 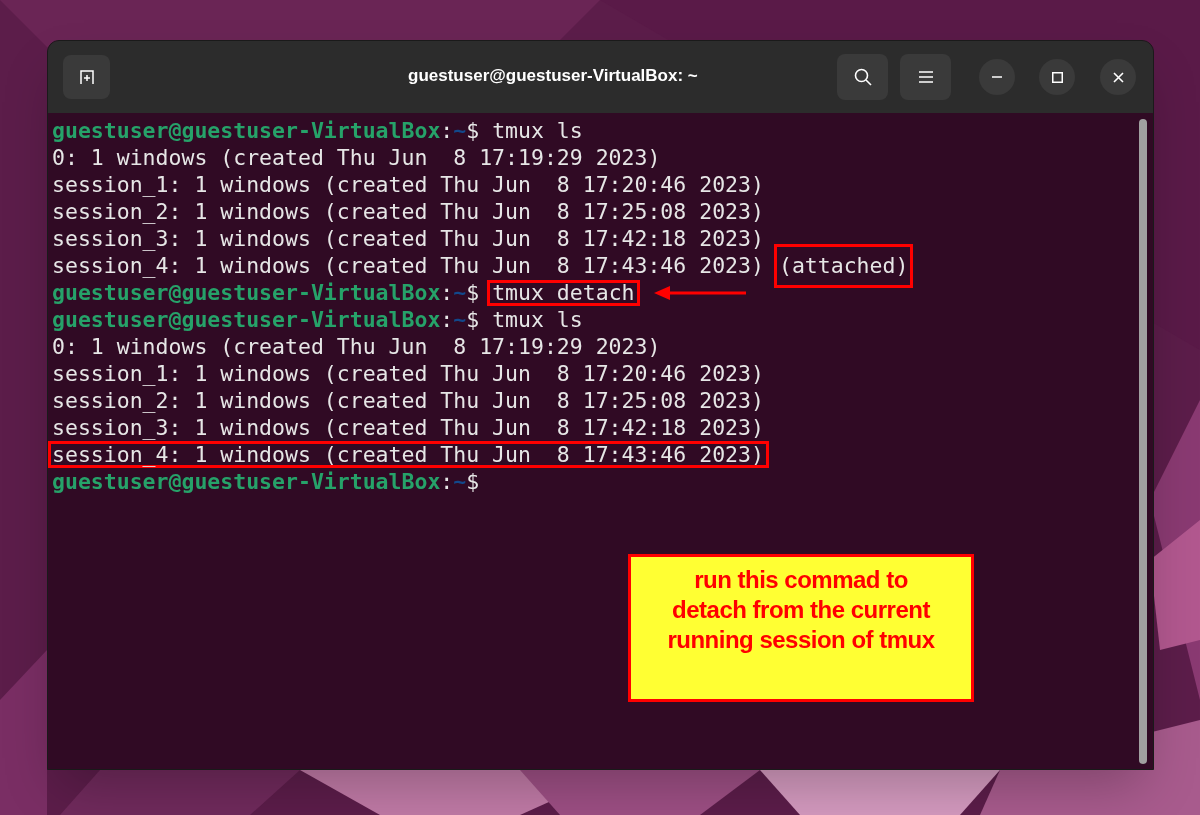 I want to click on menu-icon, so click(x=925, y=77).